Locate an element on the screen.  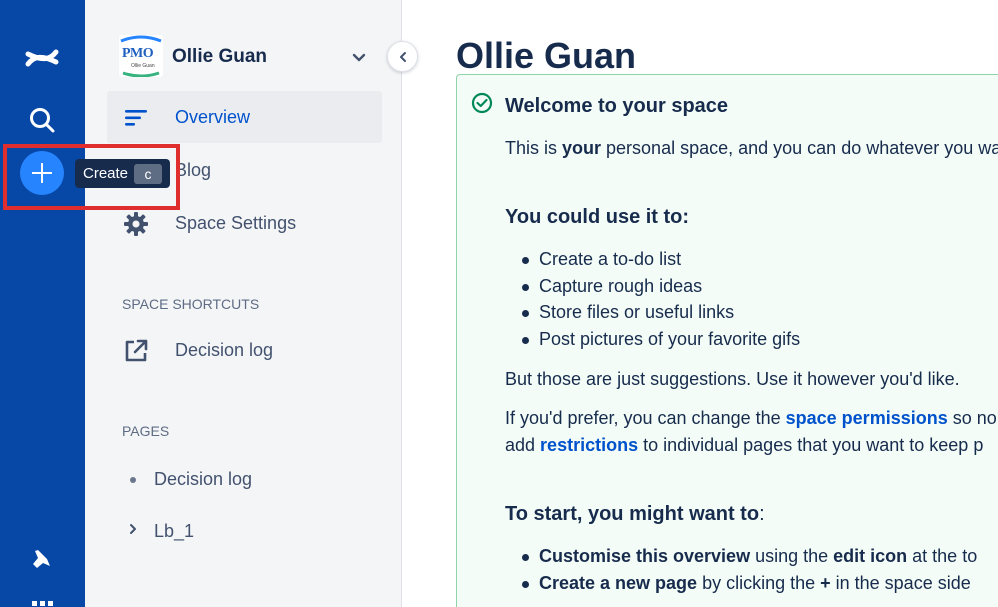
page-label: Lb_1 is located at coordinates (174, 531).